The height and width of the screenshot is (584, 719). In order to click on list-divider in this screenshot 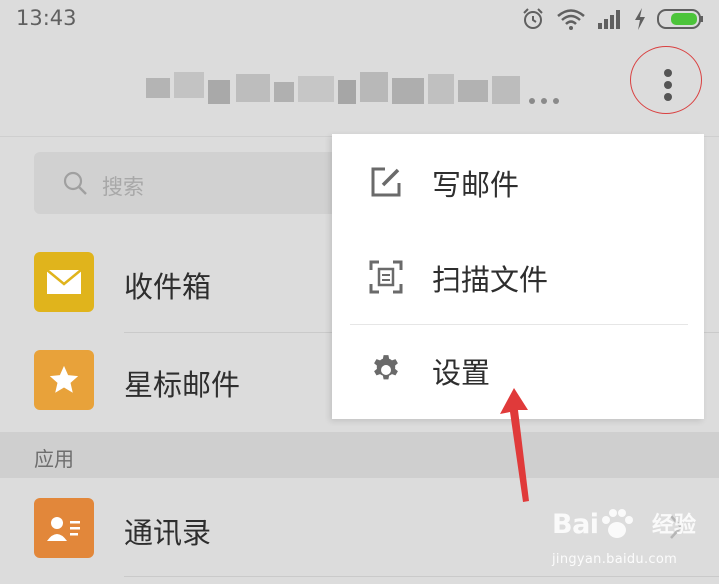, I will do `click(421, 576)`.